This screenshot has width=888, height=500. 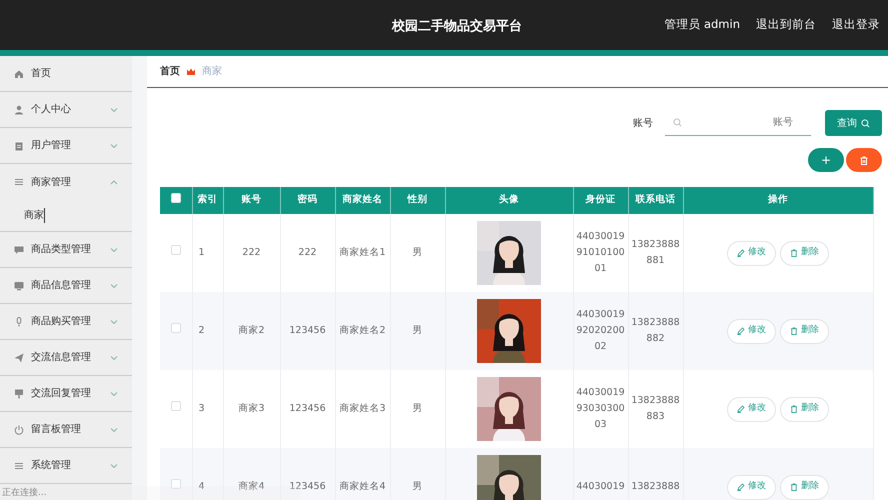 I want to click on table-cell: 商家姓名4, so click(x=362, y=474).